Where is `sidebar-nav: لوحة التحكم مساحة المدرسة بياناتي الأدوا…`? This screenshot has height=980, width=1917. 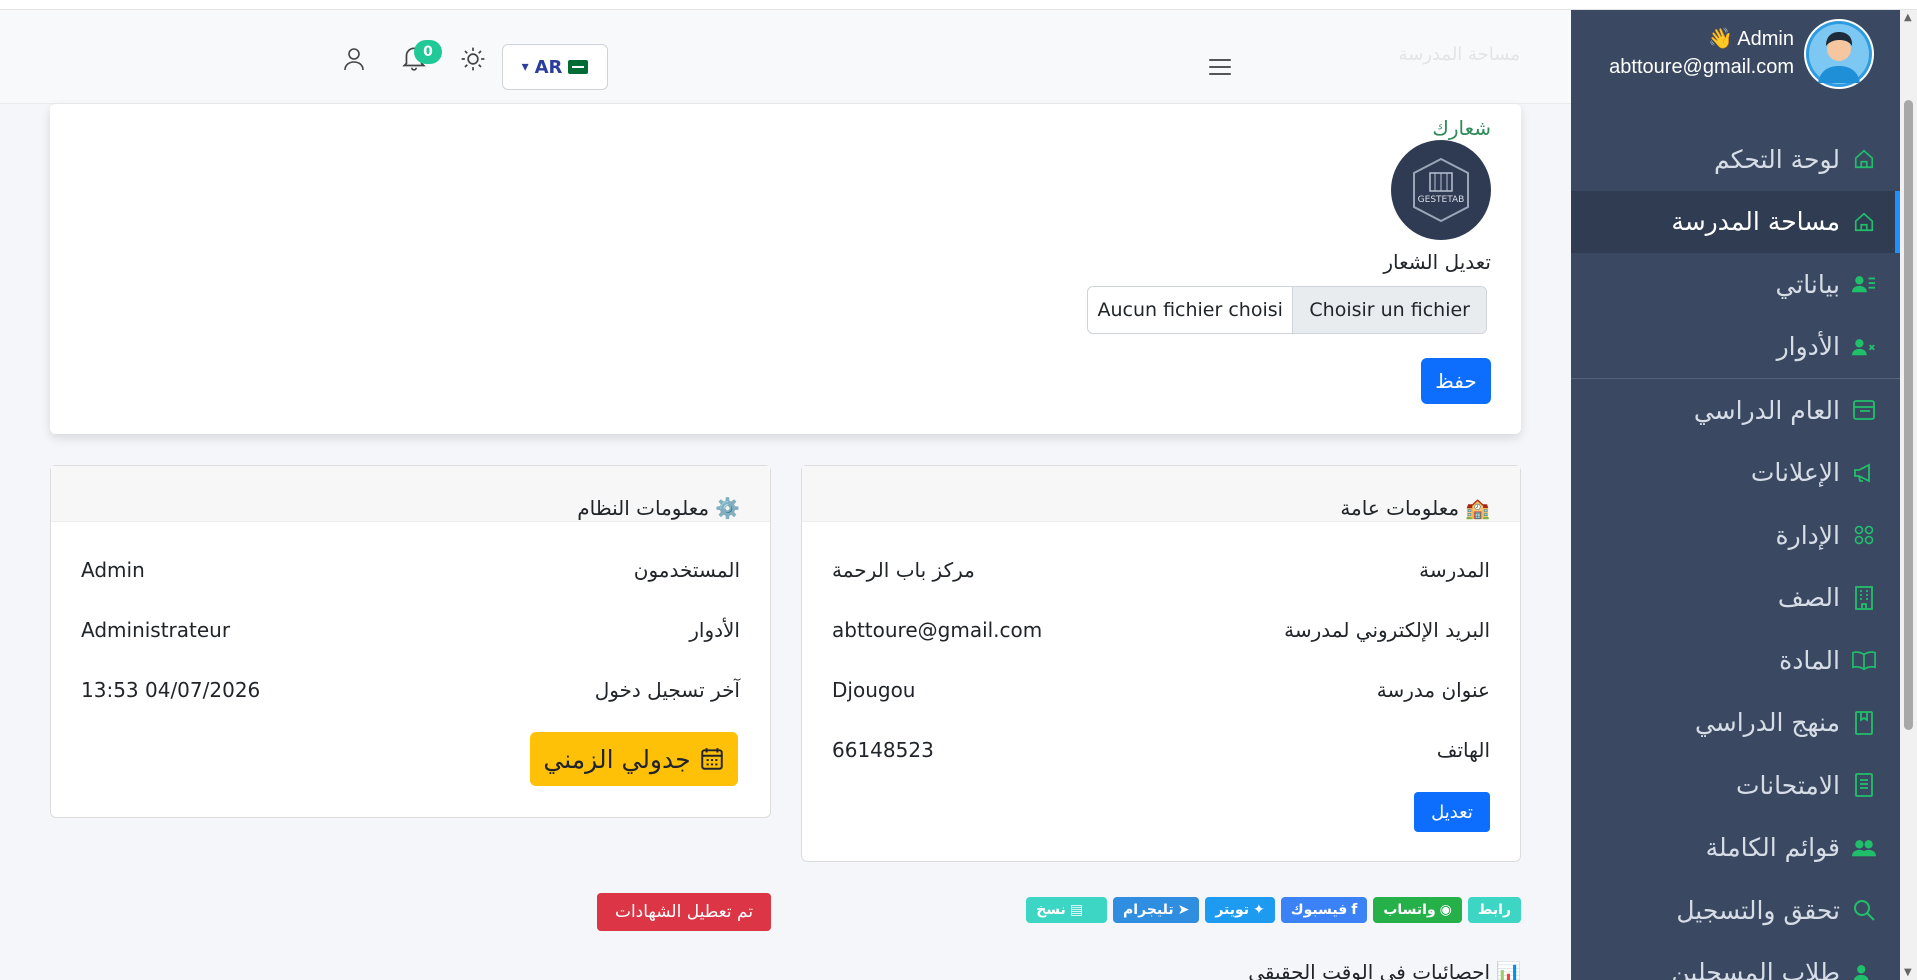
sidebar-nav: لوحة التحكم مساحة المدرسة بياناتي الأدوا… is located at coordinates (1735, 554).